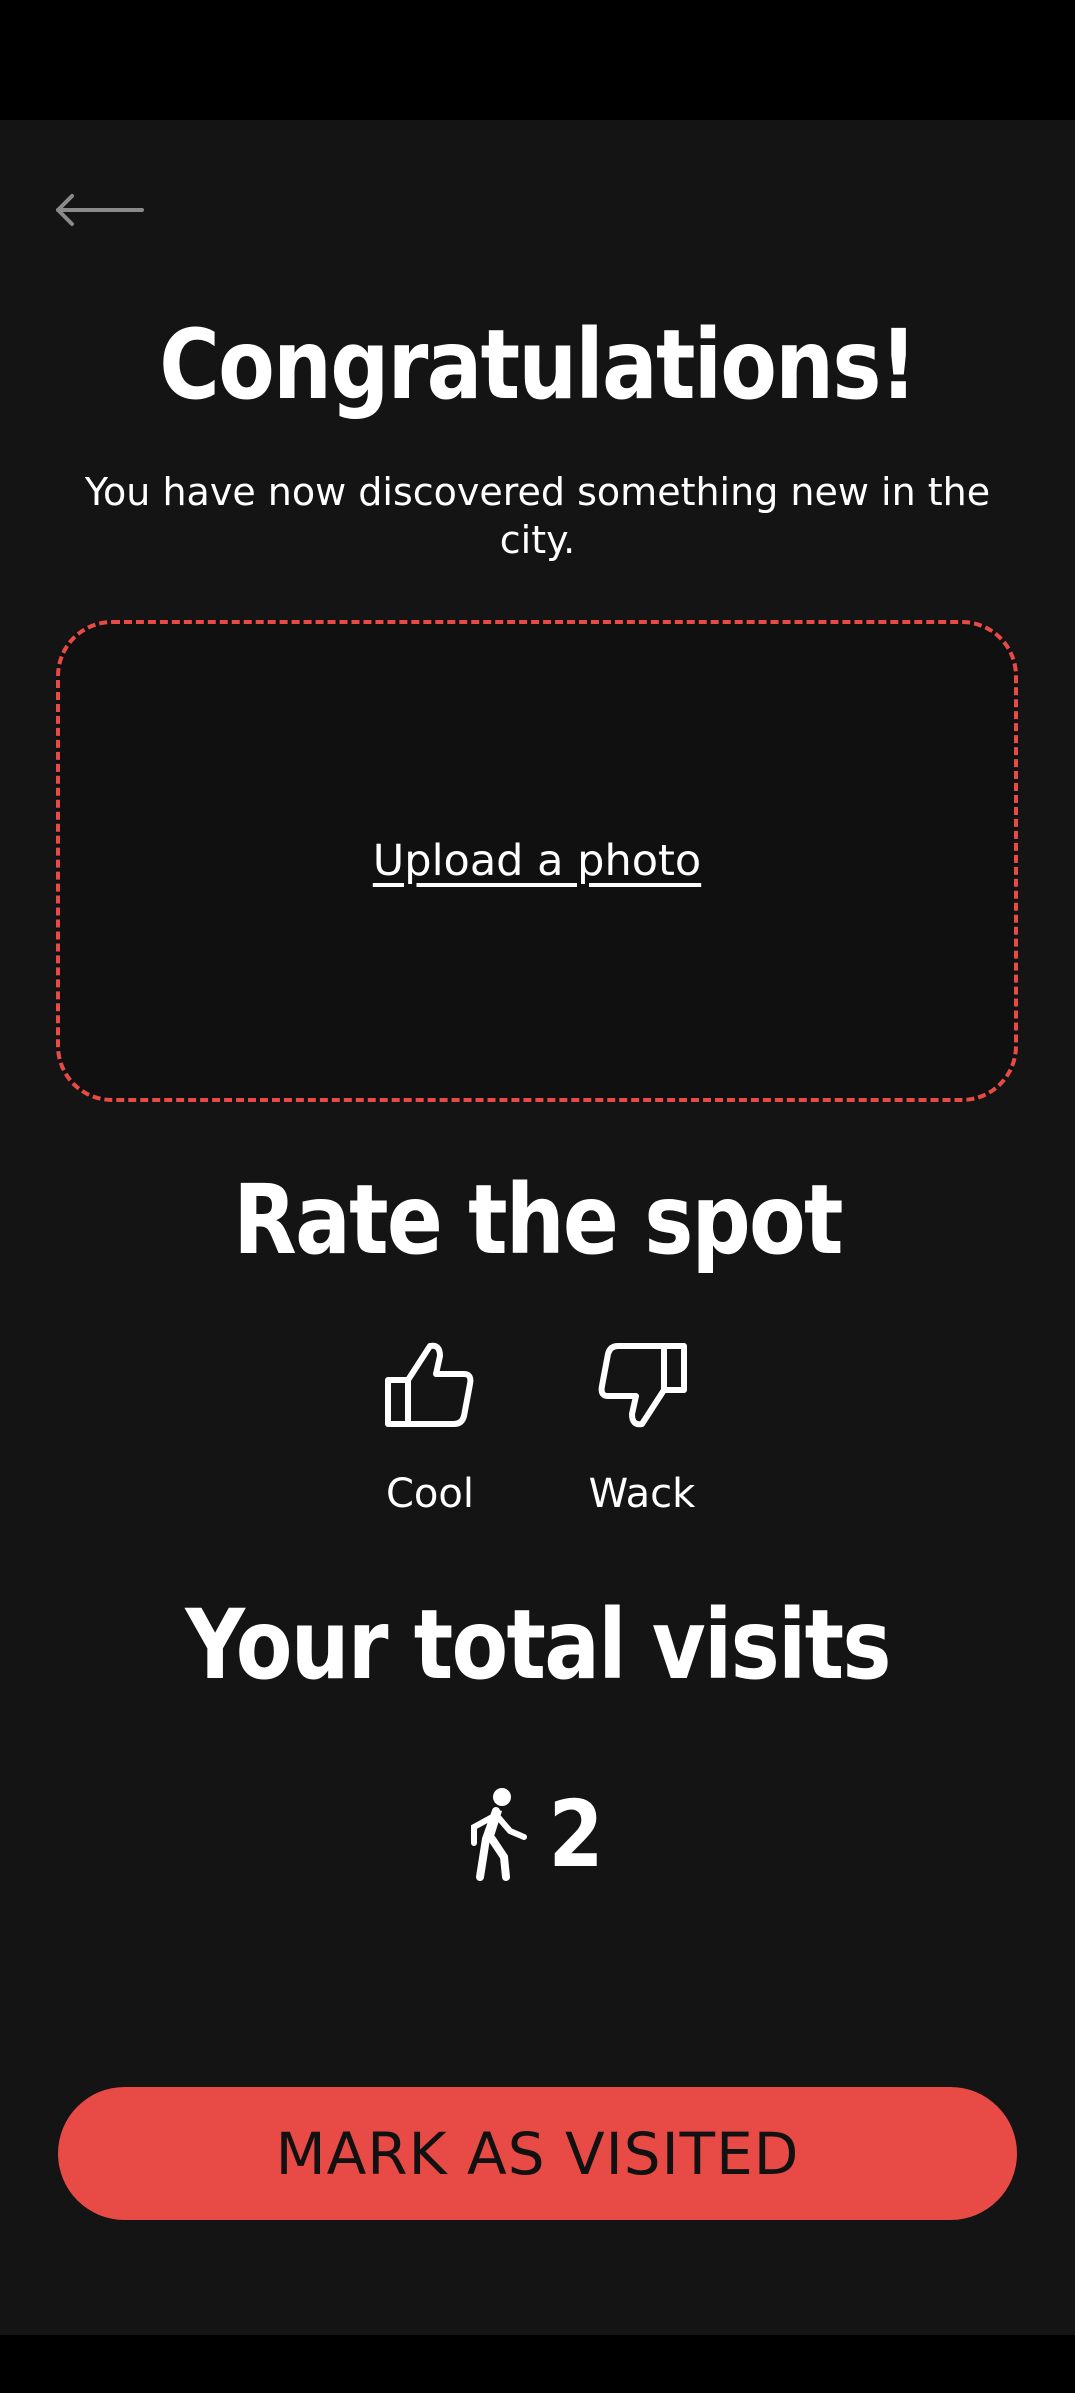 The width and height of the screenshot is (1075, 2393). I want to click on mark-as-visited-label: MARK AS VISITED, so click(537, 2153).